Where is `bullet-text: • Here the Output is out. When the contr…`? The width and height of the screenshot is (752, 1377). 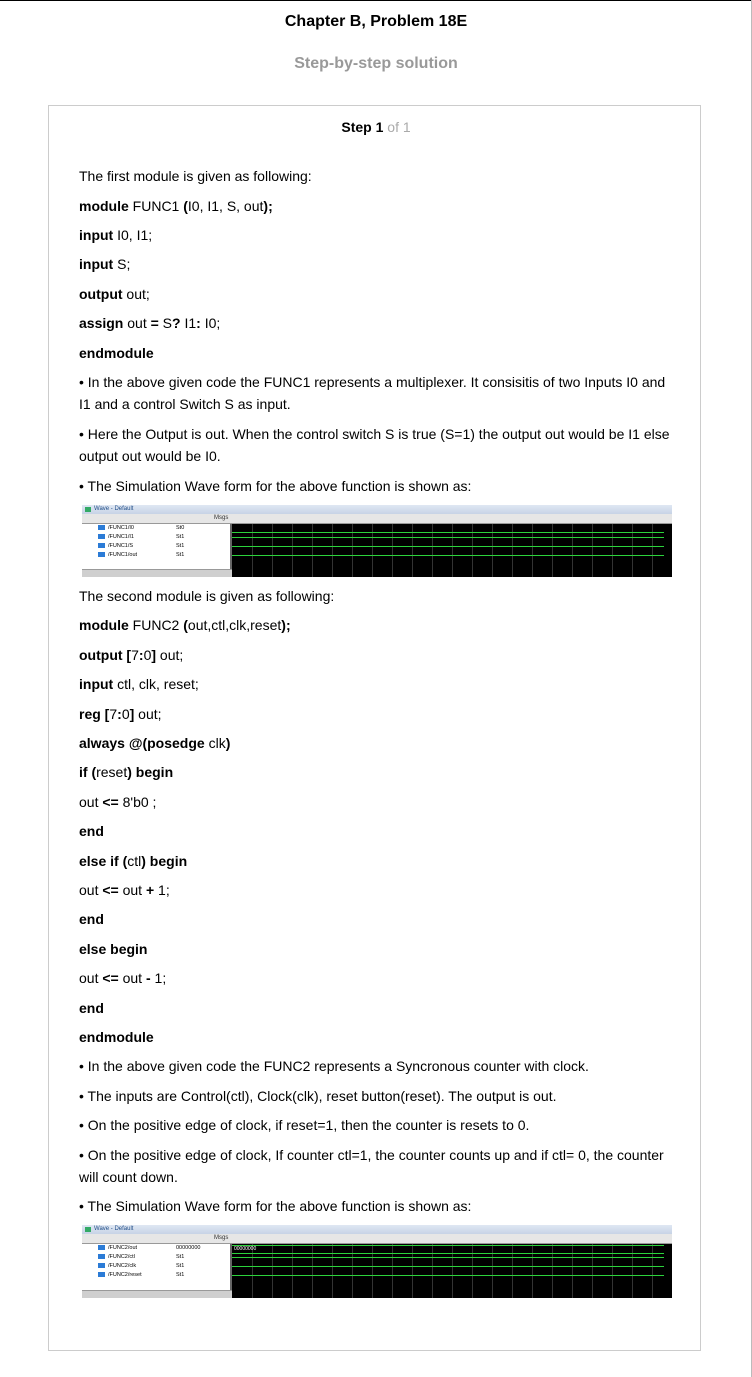
bullet-text: • Here the Output is out. When the contr… is located at coordinates (374, 445).